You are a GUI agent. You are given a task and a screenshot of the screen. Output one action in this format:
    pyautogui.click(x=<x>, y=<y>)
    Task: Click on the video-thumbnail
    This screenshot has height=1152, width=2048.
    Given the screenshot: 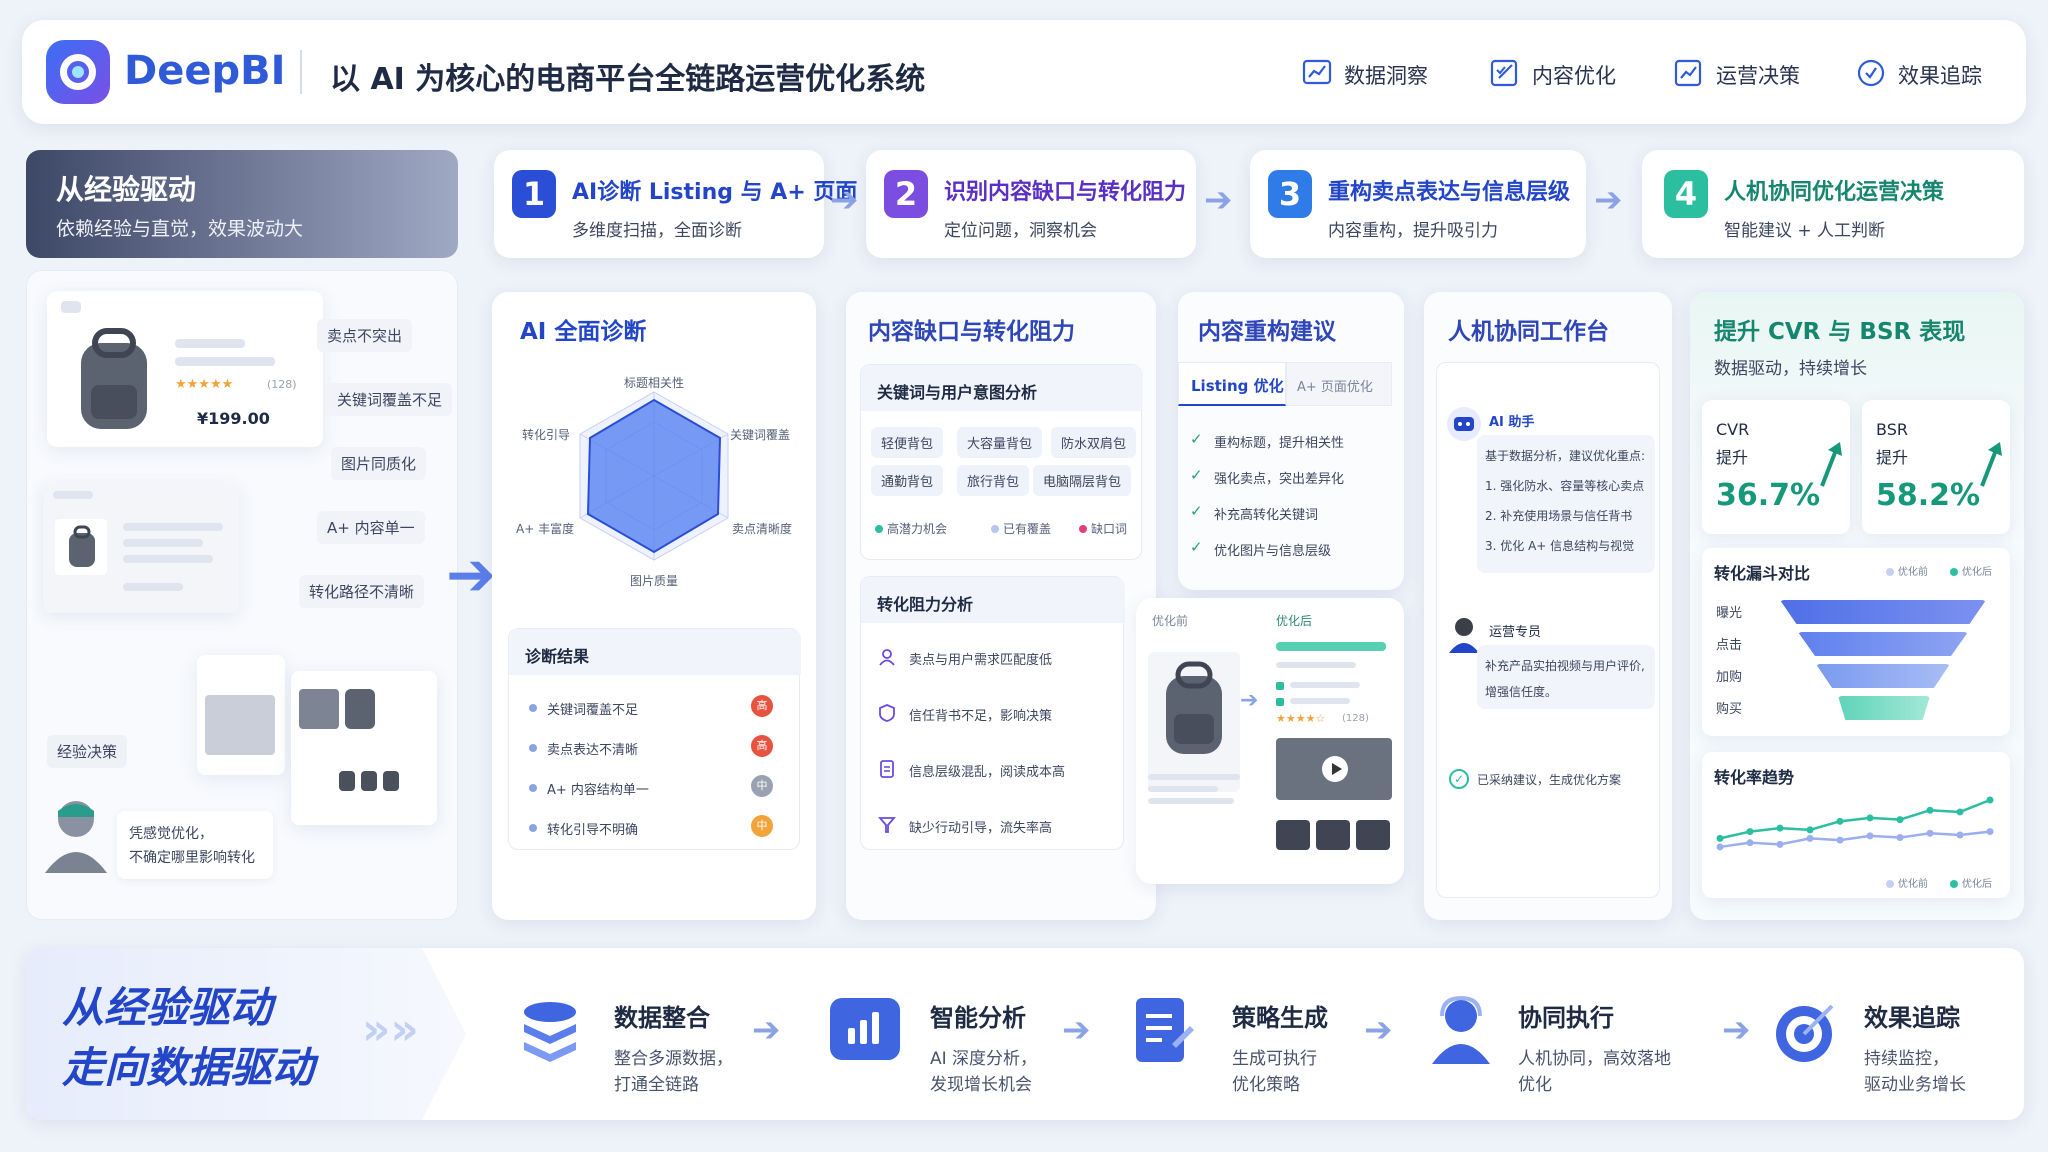 What is the action you would take?
    pyautogui.click(x=1334, y=769)
    